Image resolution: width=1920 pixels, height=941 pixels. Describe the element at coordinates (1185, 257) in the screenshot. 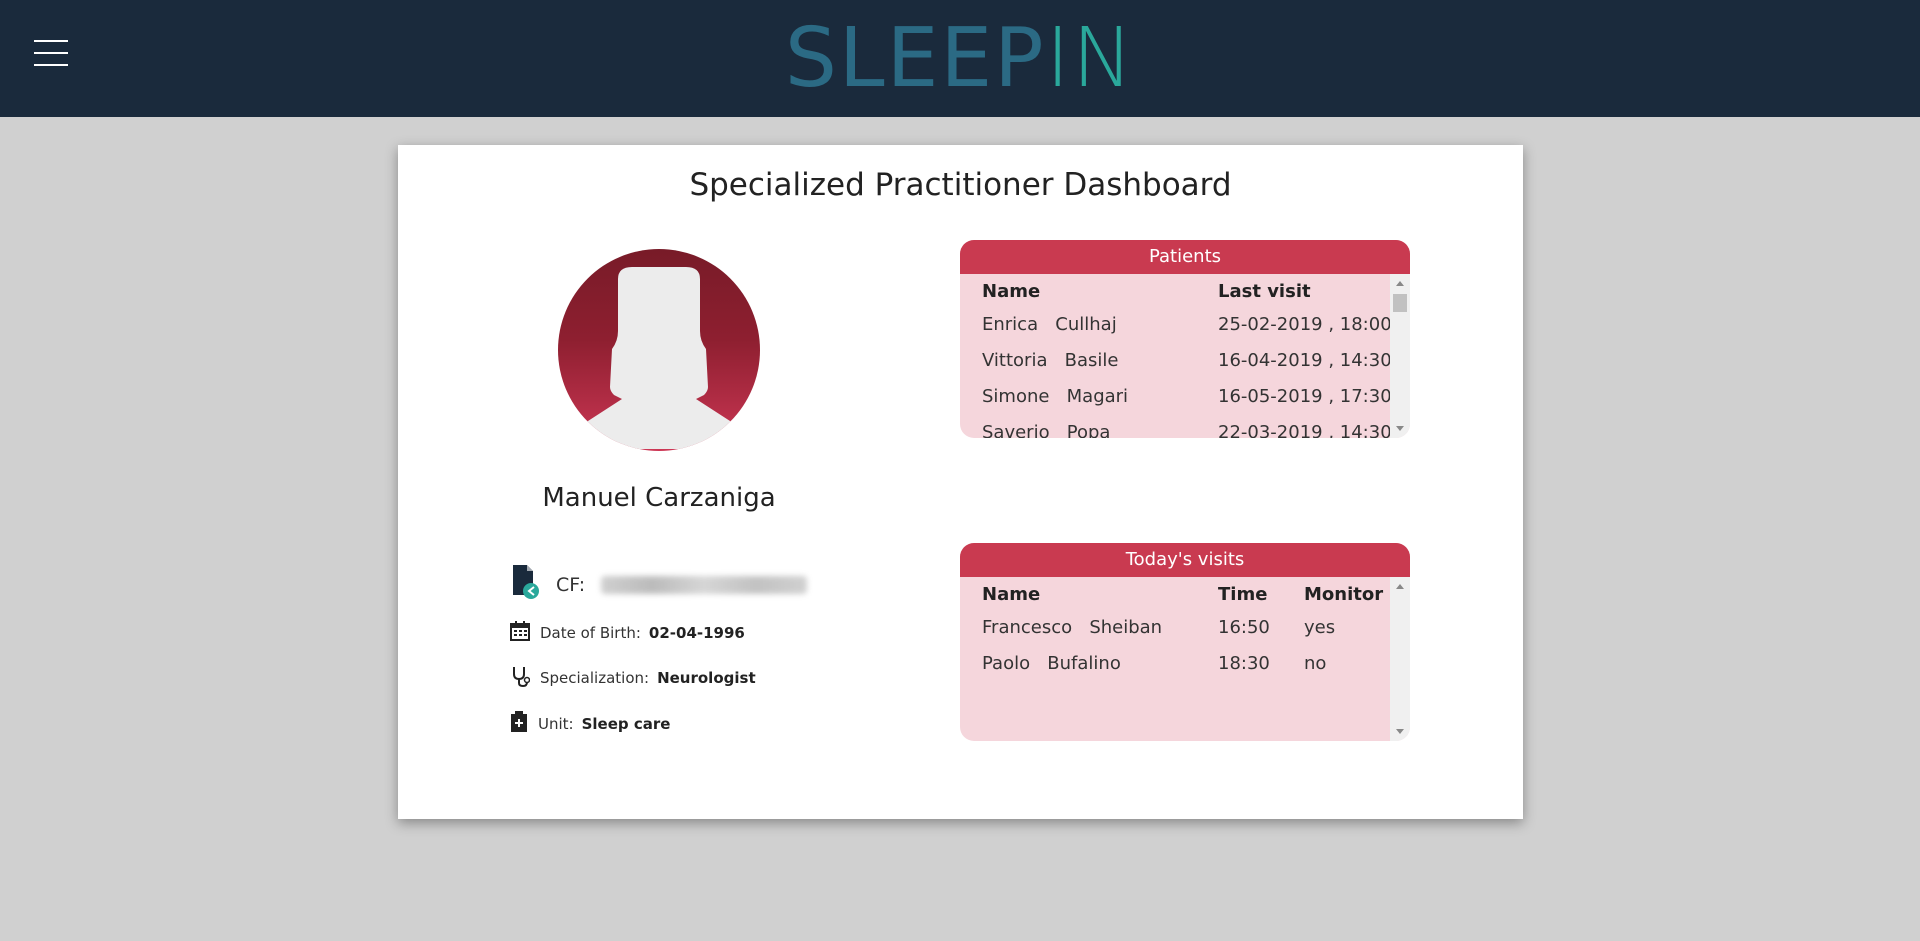

I see `patients-panel-title: Patients` at that location.